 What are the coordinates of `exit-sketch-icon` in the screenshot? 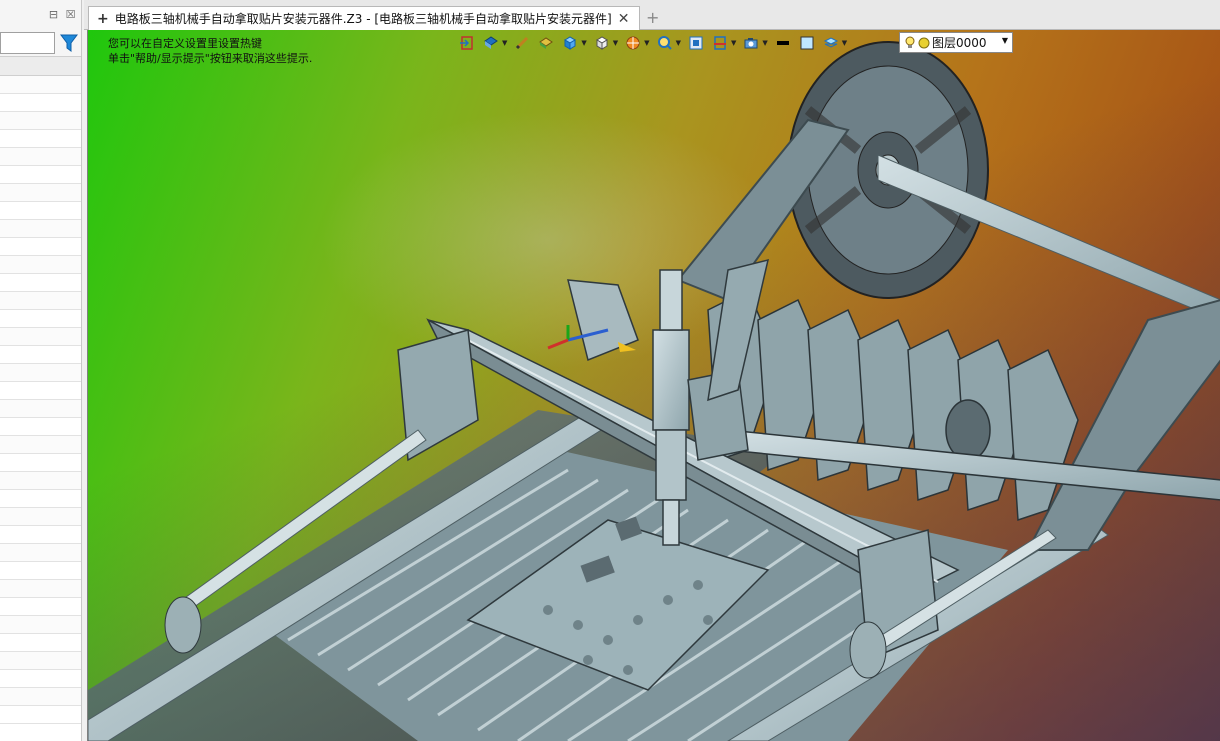 It's located at (467, 43).